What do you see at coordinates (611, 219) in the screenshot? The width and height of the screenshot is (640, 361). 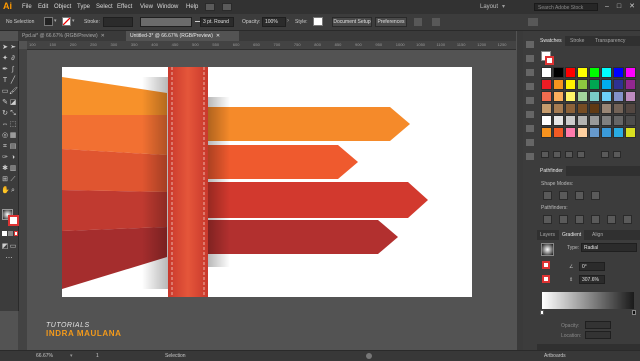 I see `outline-icon` at bounding box center [611, 219].